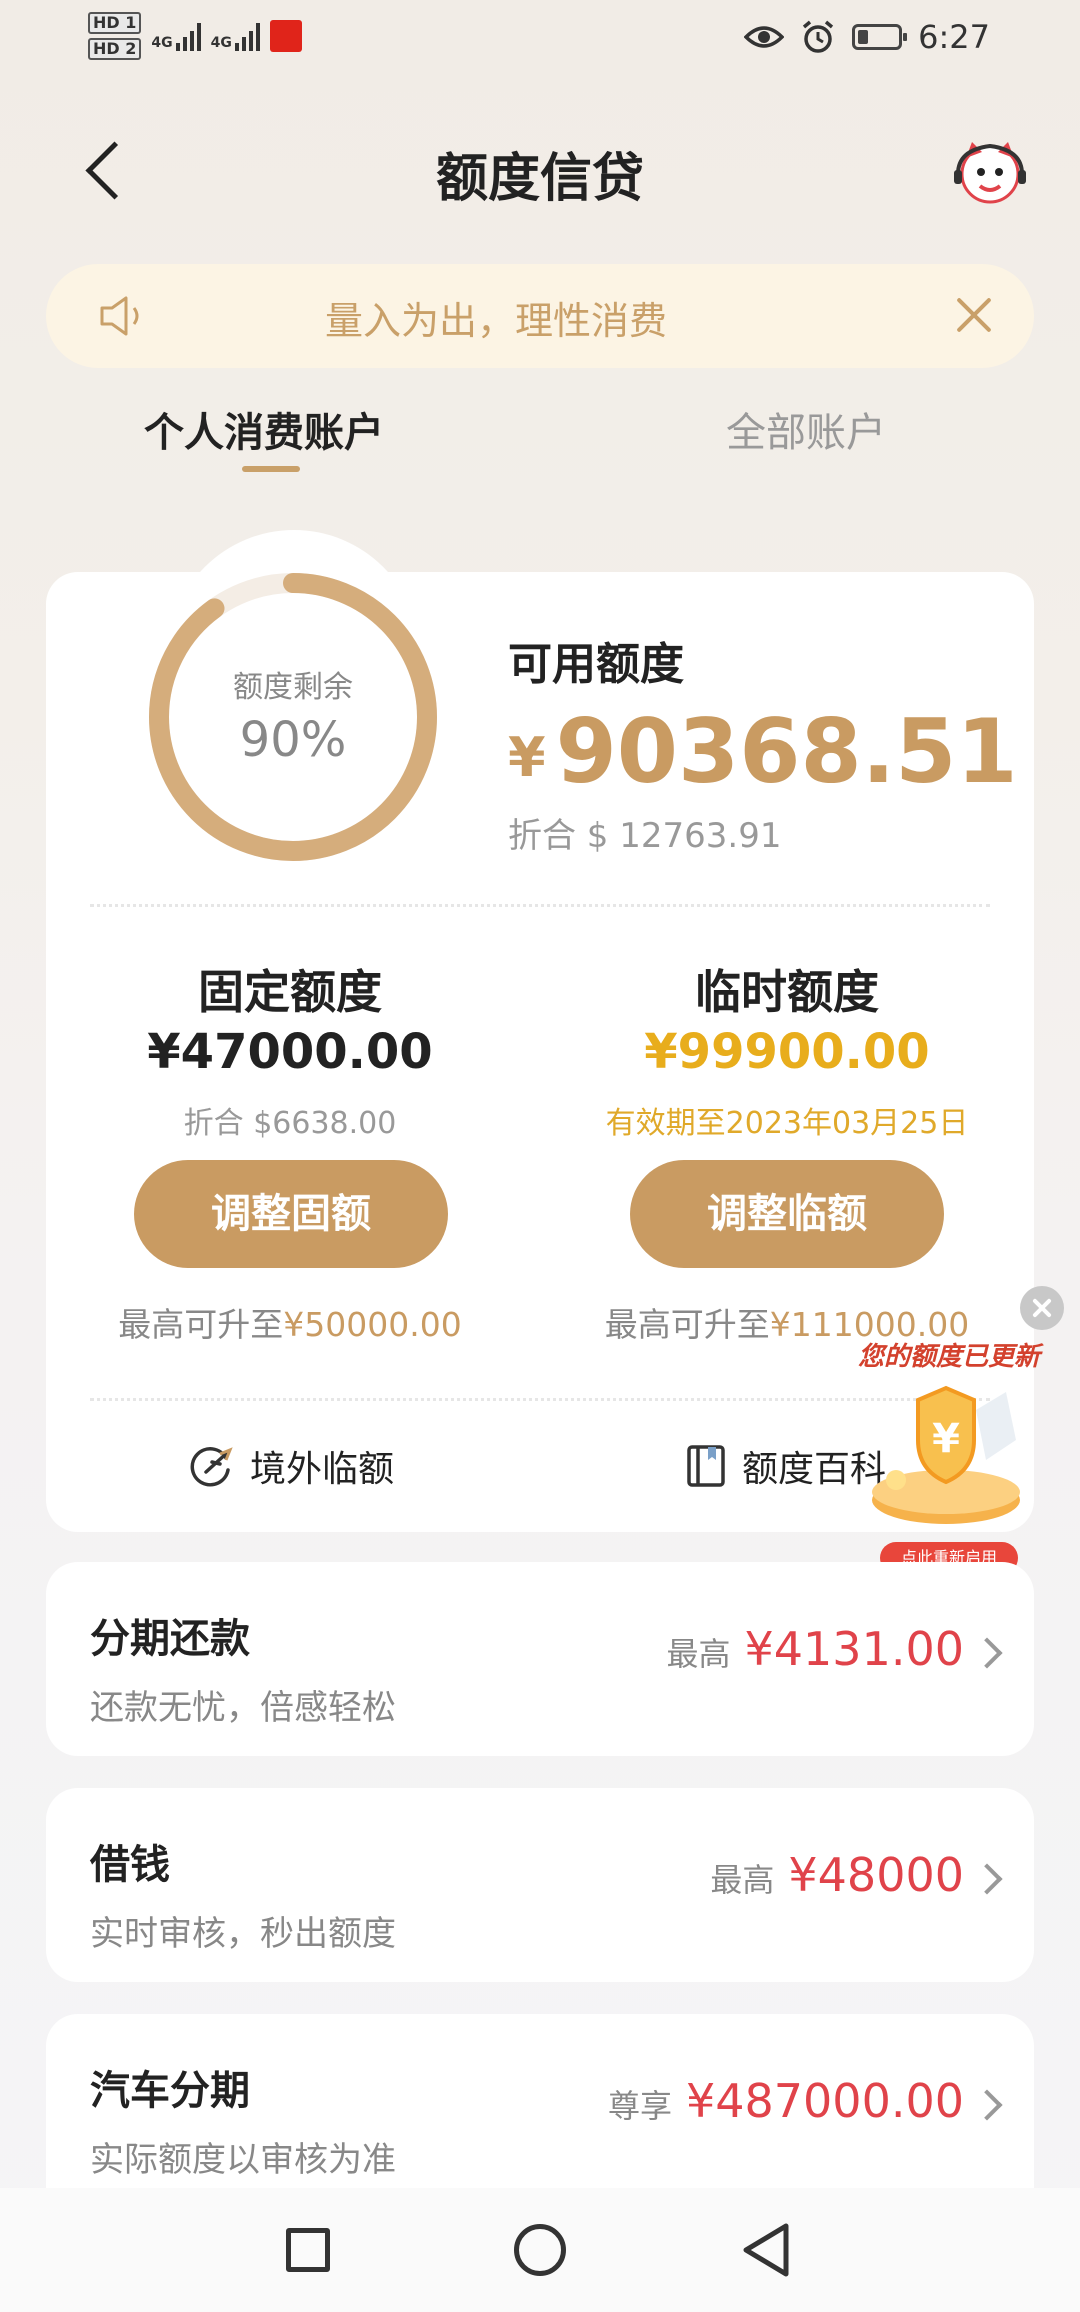  I want to click on installment-repayment-card: 分期还款 还款无忧，倍感轻松 最高 ¥4131.00, so click(540, 1659).